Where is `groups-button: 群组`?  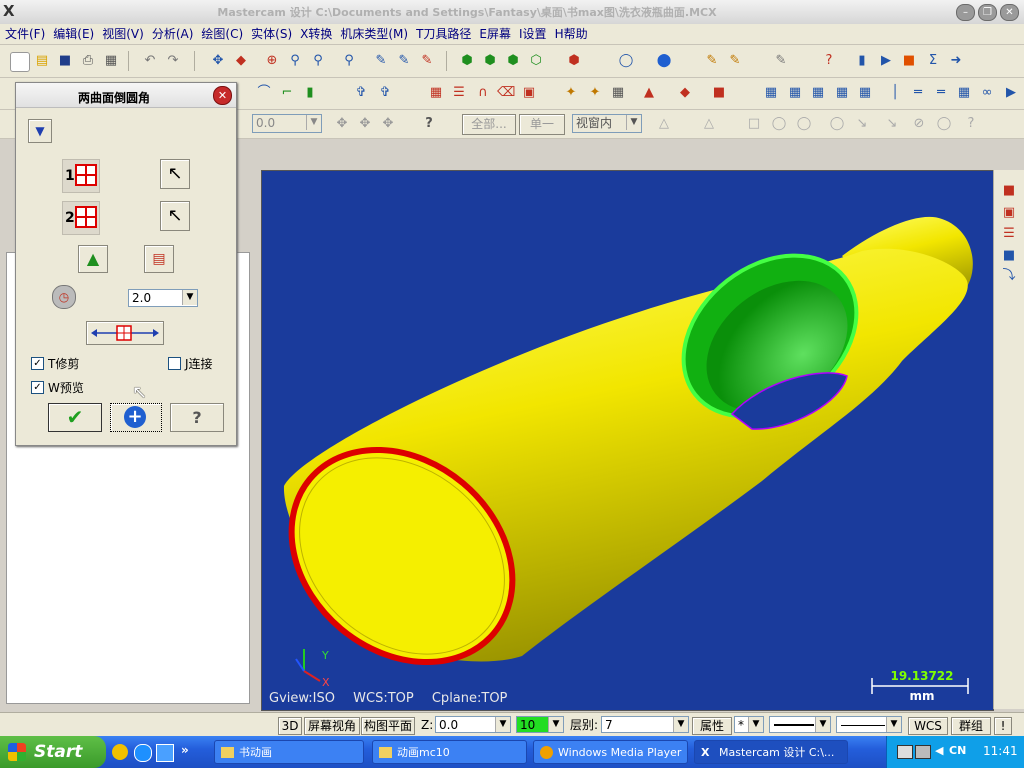
groups-button: 群组 is located at coordinates (971, 726).